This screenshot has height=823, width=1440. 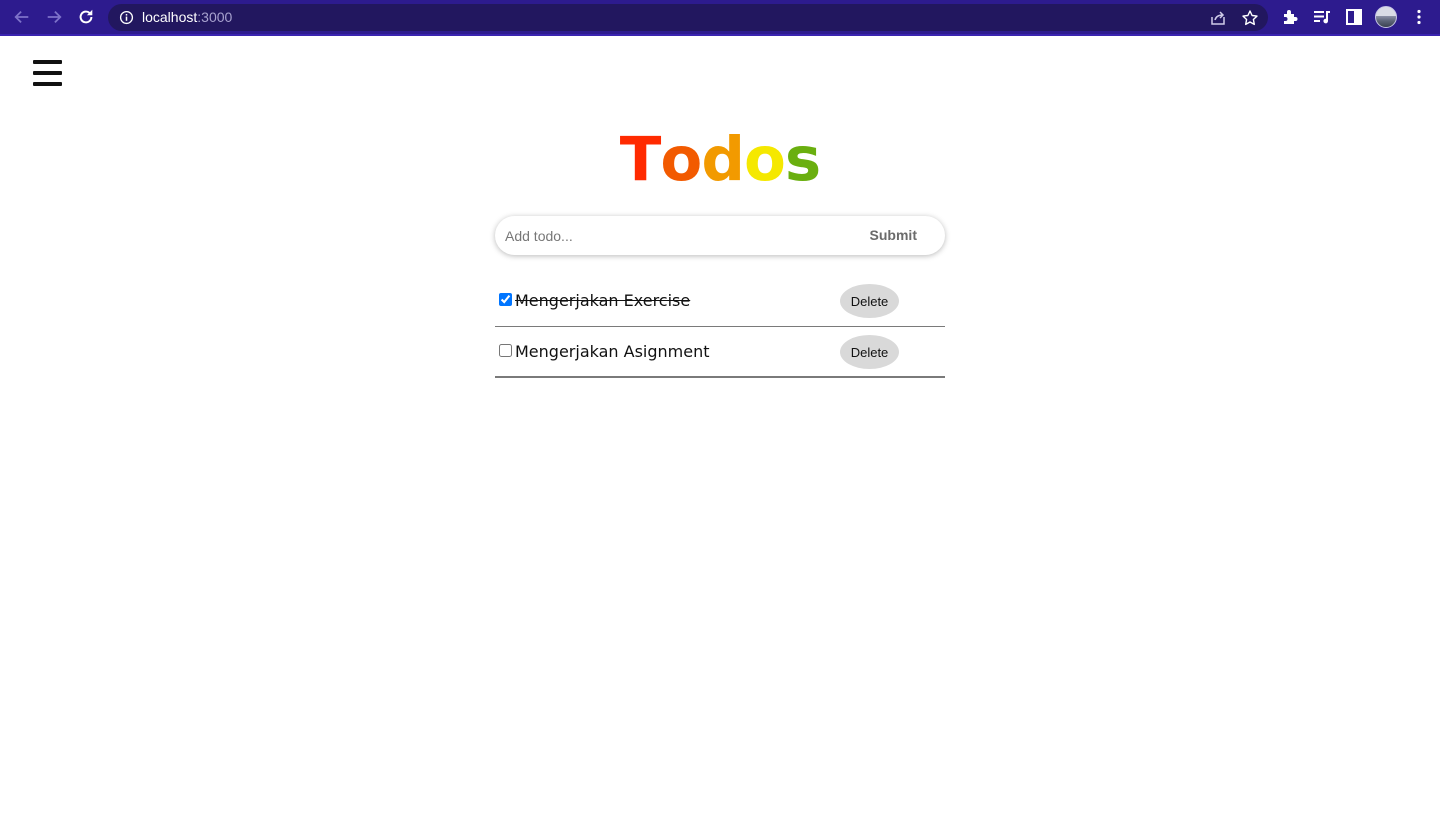 What do you see at coordinates (640, 159) in the screenshot?
I see `title-letter: T` at bounding box center [640, 159].